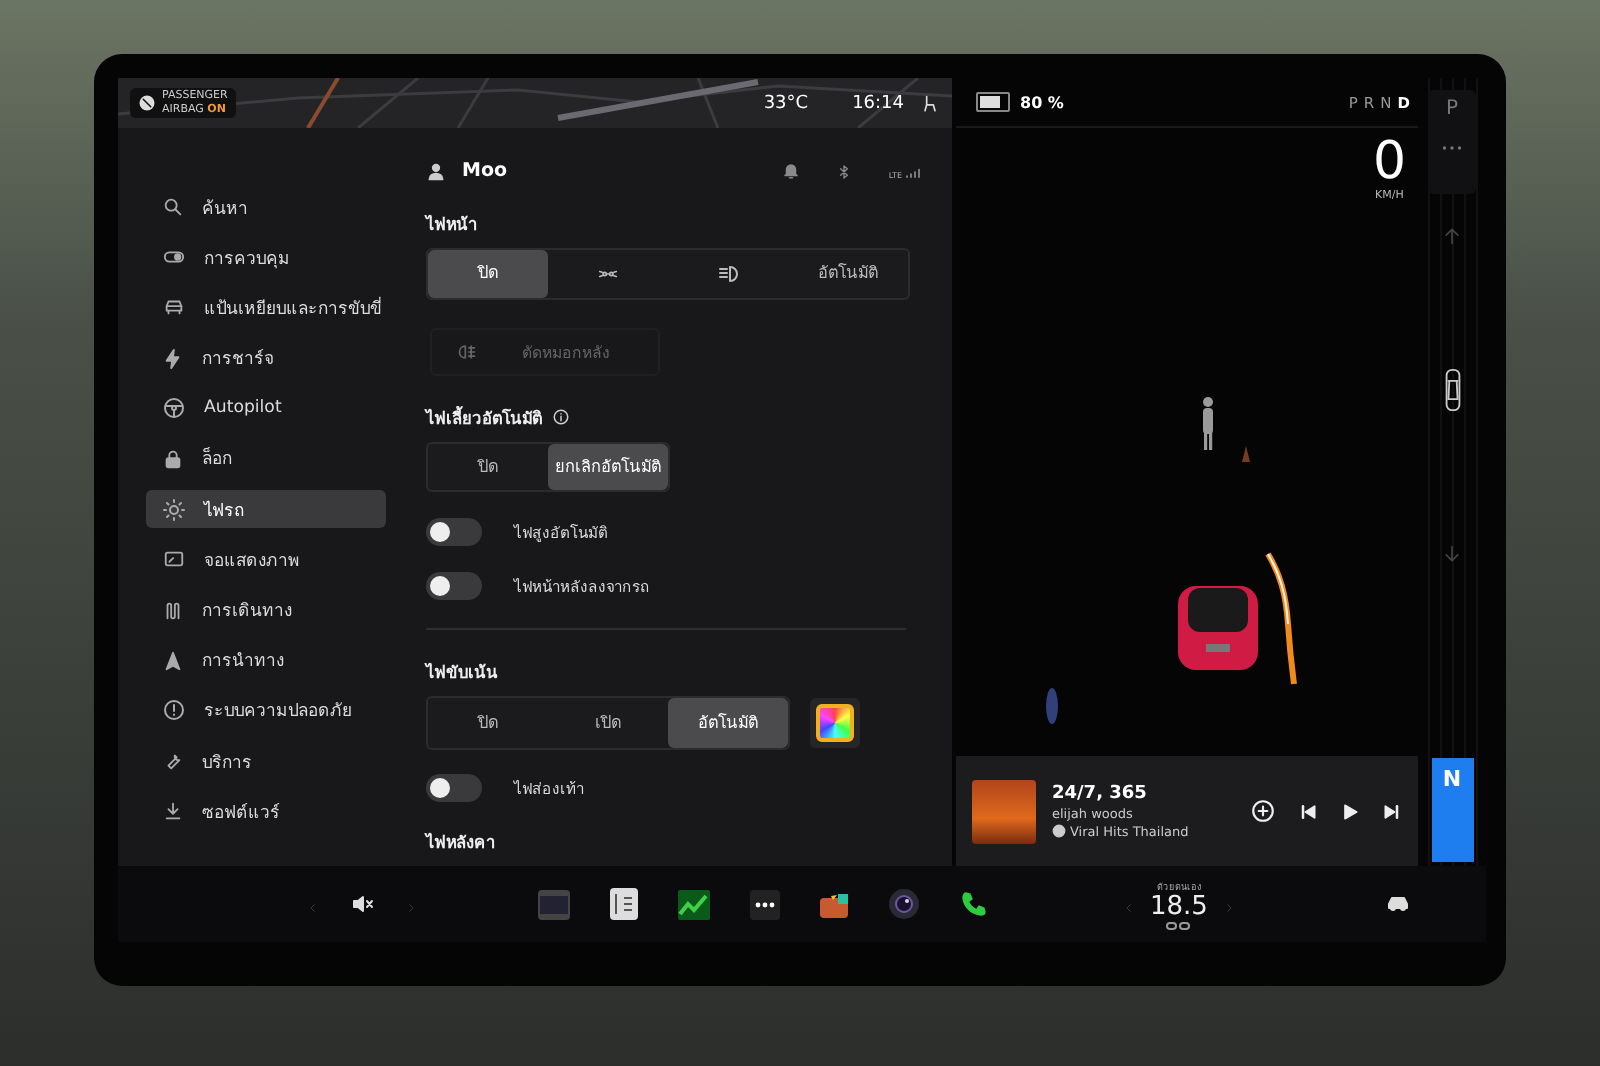 The width and height of the screenshot is (1600, 1066). I want to click on car-top-view-icon, so click(1452, 390).